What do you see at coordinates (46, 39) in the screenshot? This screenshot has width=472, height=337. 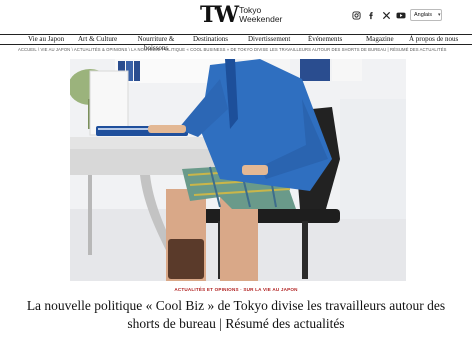 I see `nav-item-vie-au-japon: Vie au Japon` at bounding box center [46, 39].